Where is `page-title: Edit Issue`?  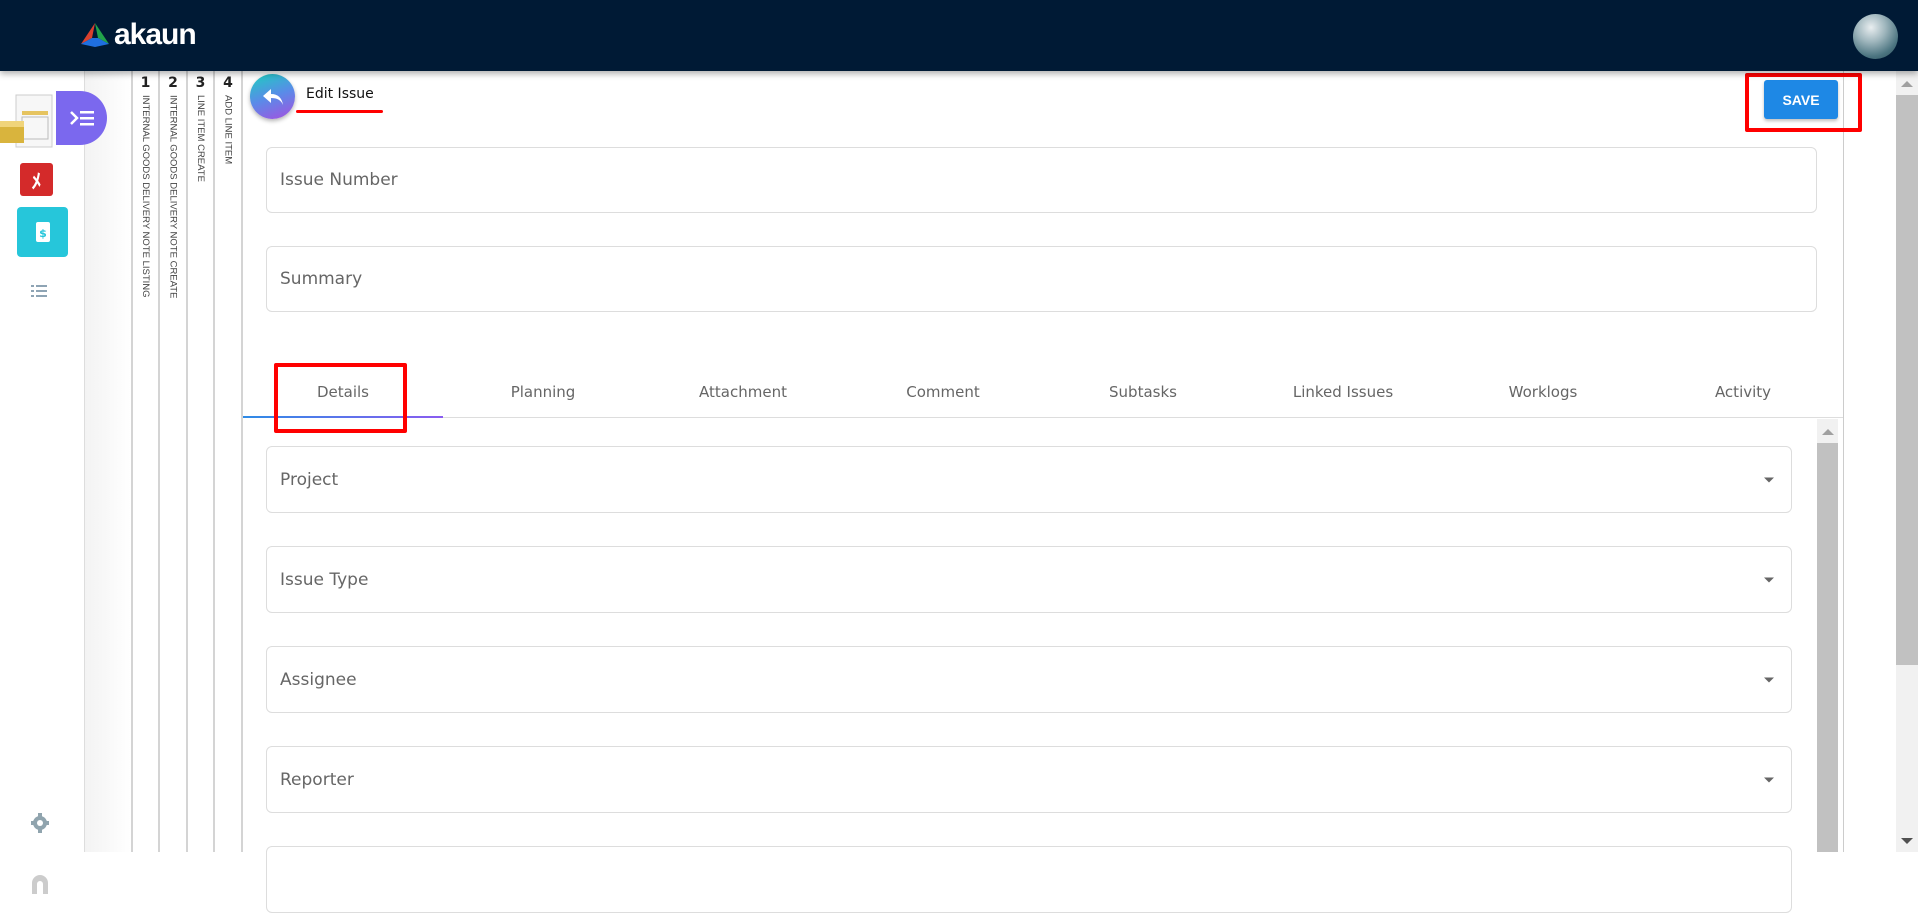
page-title: Edit Issue is located at coordinates (340, 94).